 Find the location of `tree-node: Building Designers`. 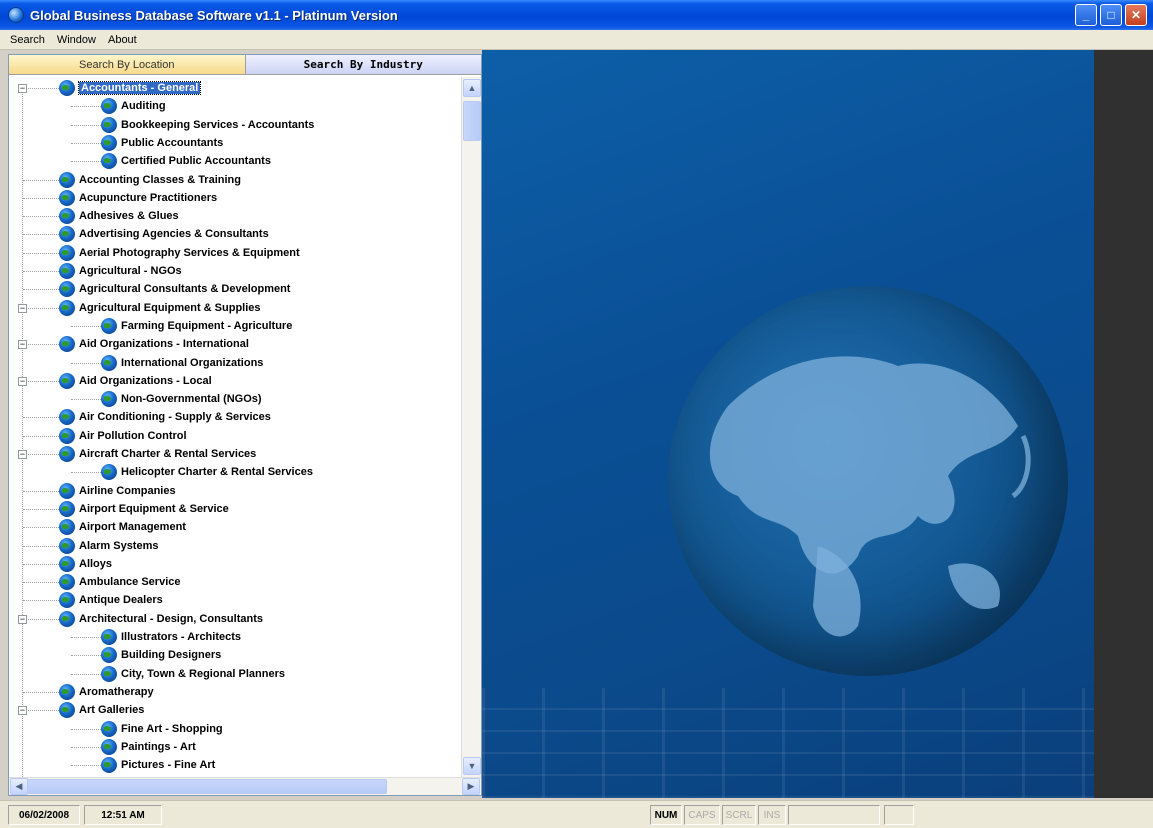

tree-node: Building Designers is located at coordinates (161, 655).